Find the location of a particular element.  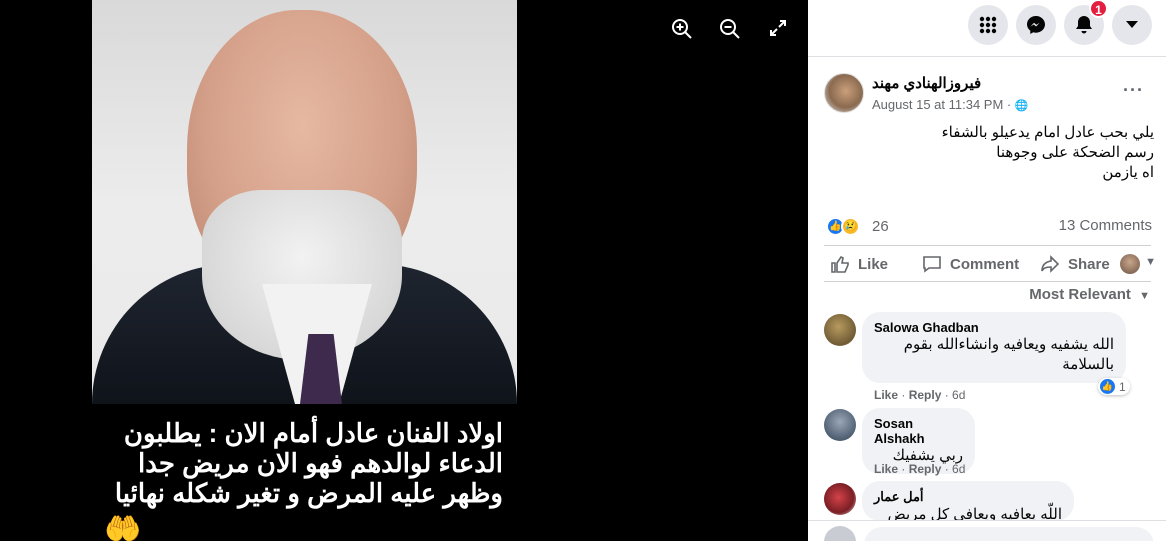

share-label: Share is located at coordinates (1089, 264).